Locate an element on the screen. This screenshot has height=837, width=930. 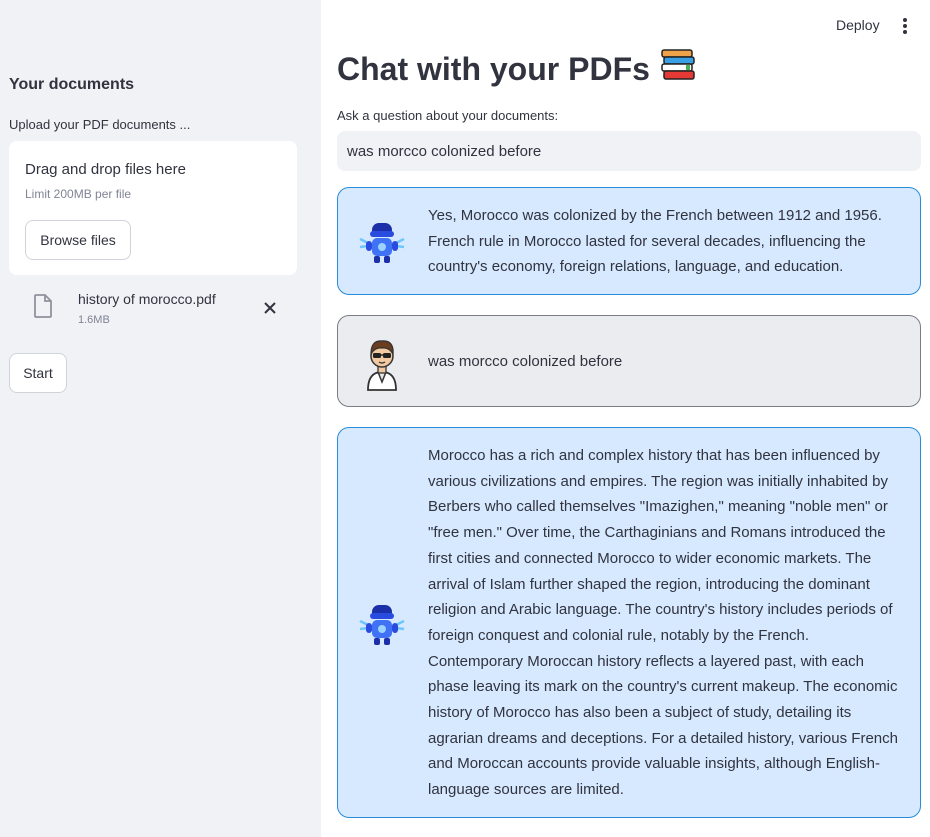
kebab-menu-icon is located at coordinates (905, 26).